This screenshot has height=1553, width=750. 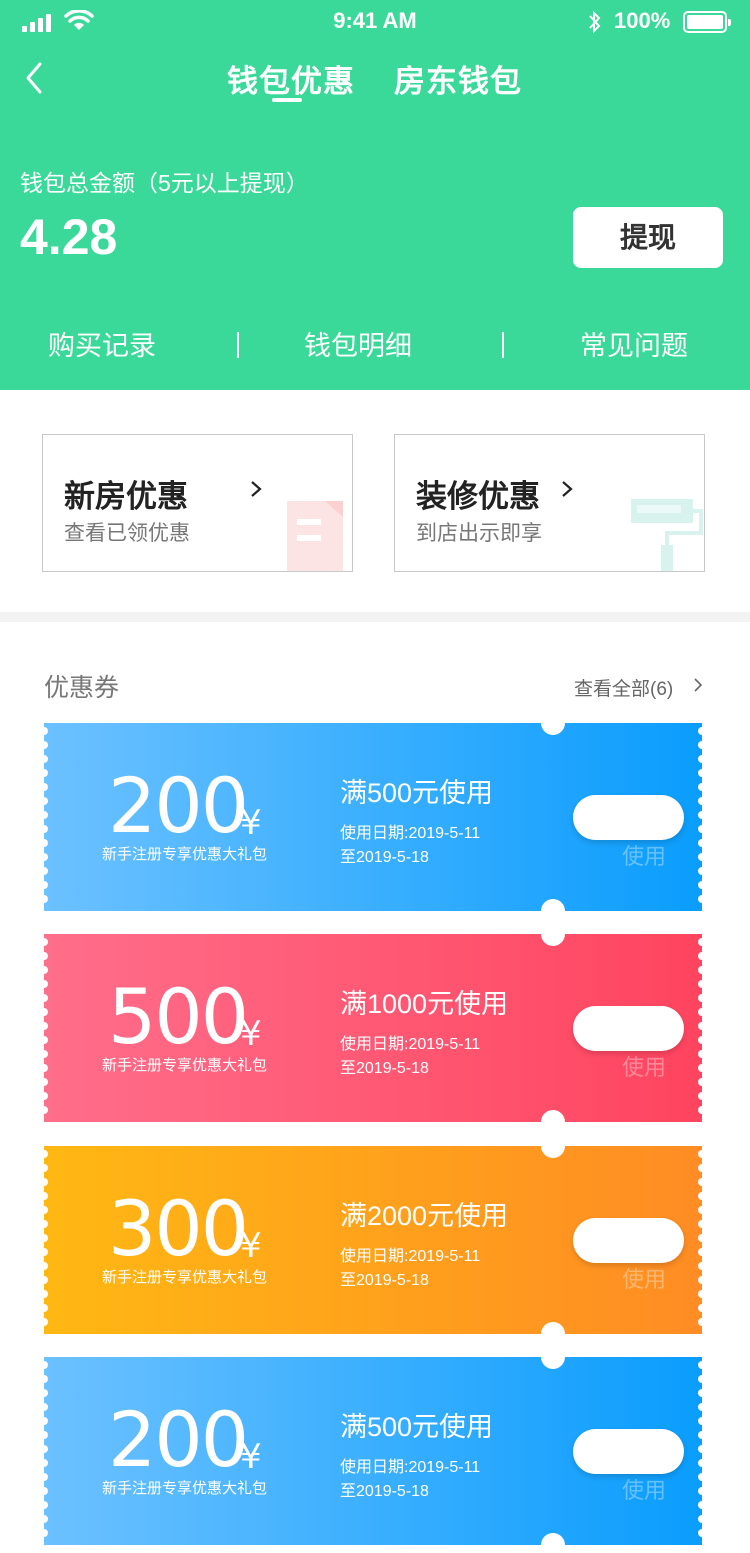 What do you see at coordinates (642, 20) in the screenshot?
I see `battery-percent: 100%` at bounding box center [642, 20].